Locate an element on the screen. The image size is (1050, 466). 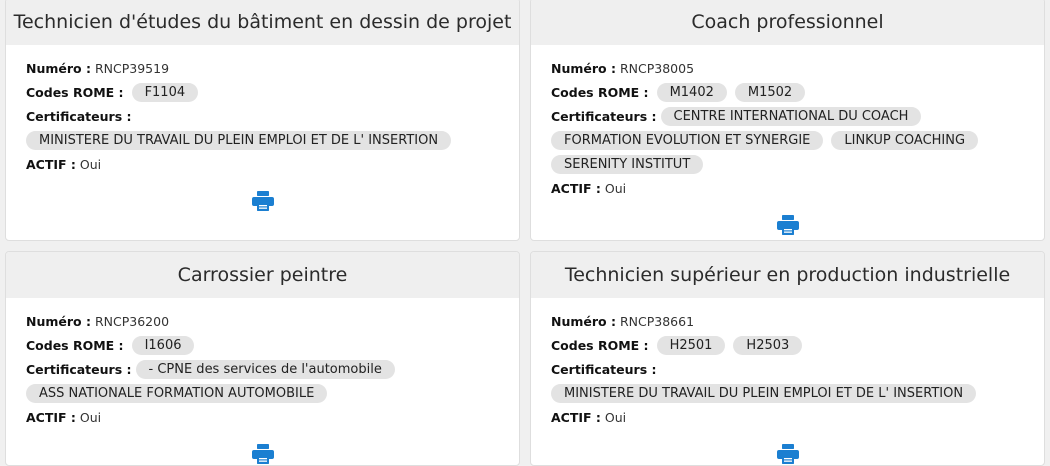
certificateur-chip: CENTRE INTERNATIONAL DU COACH is located at coordinates (791, 116).